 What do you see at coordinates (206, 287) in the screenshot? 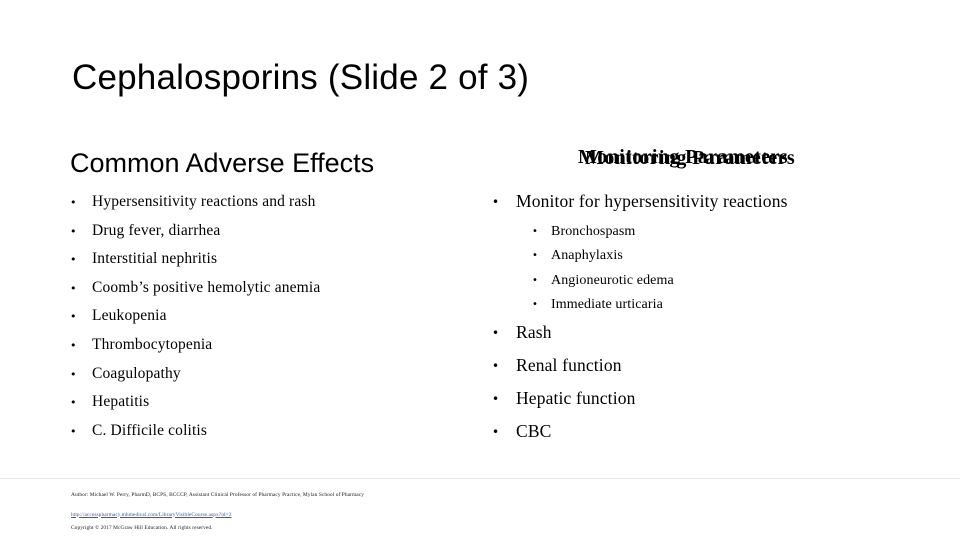
I see `list-item-label: Coomb’s positive hemolytic anemia` at bounding box center [206, 287].